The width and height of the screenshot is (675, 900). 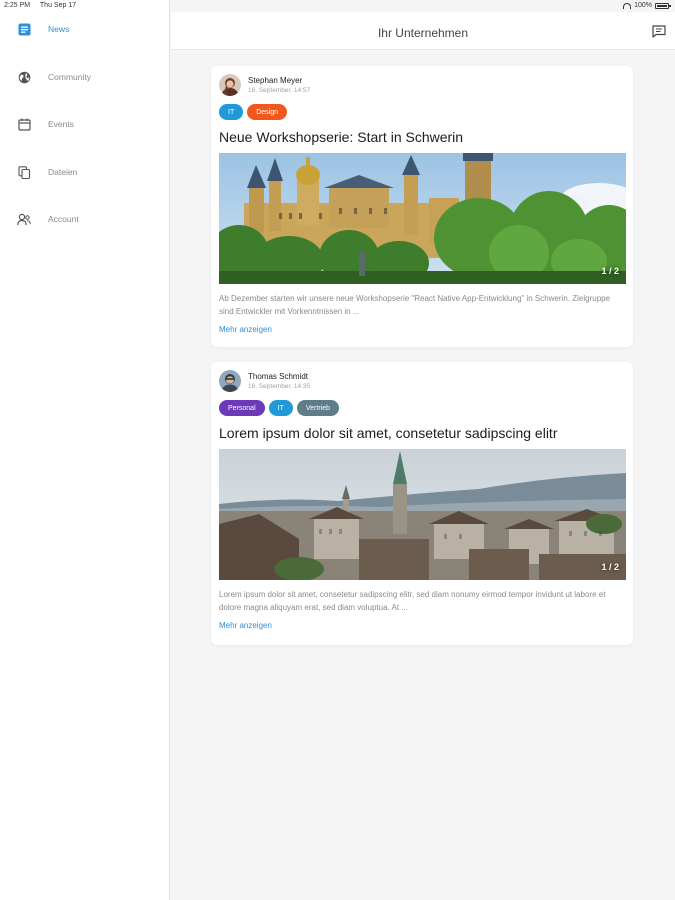 What do you see at coordinates (279, 386) in the screenshot?
I see `post-date: 16. September, 14:35` at bounding box center [279, 386].